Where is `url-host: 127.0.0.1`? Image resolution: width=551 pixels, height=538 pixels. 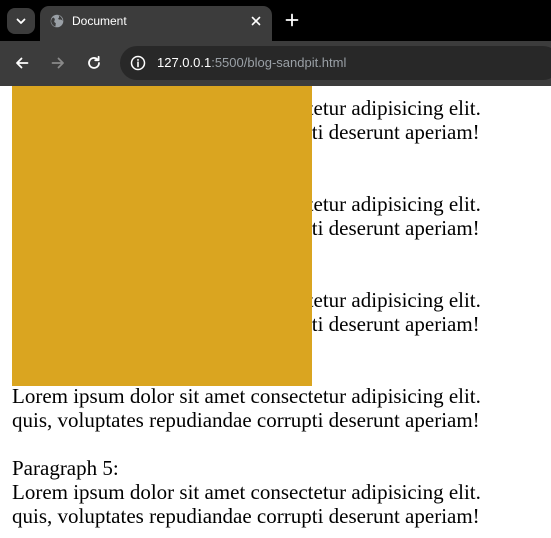
url-host: 127.0.0.1 is located at coordinates (184, 62).